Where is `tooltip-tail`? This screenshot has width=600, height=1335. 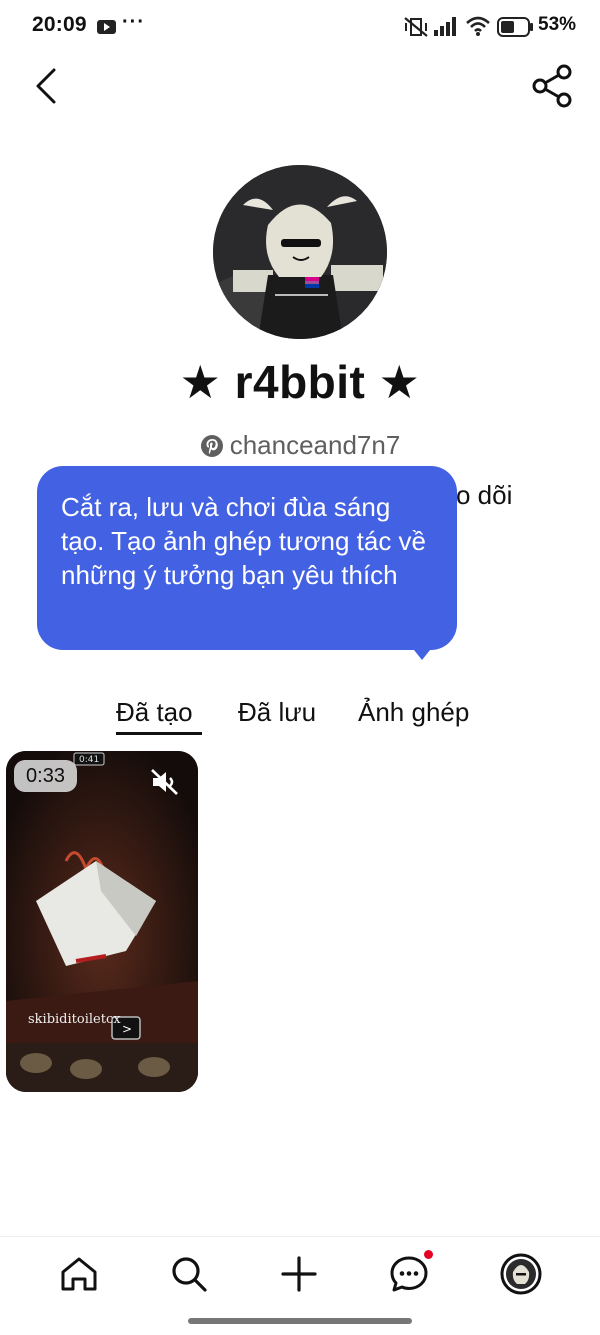
tooltip-tail is located at coordinates (422, 652).